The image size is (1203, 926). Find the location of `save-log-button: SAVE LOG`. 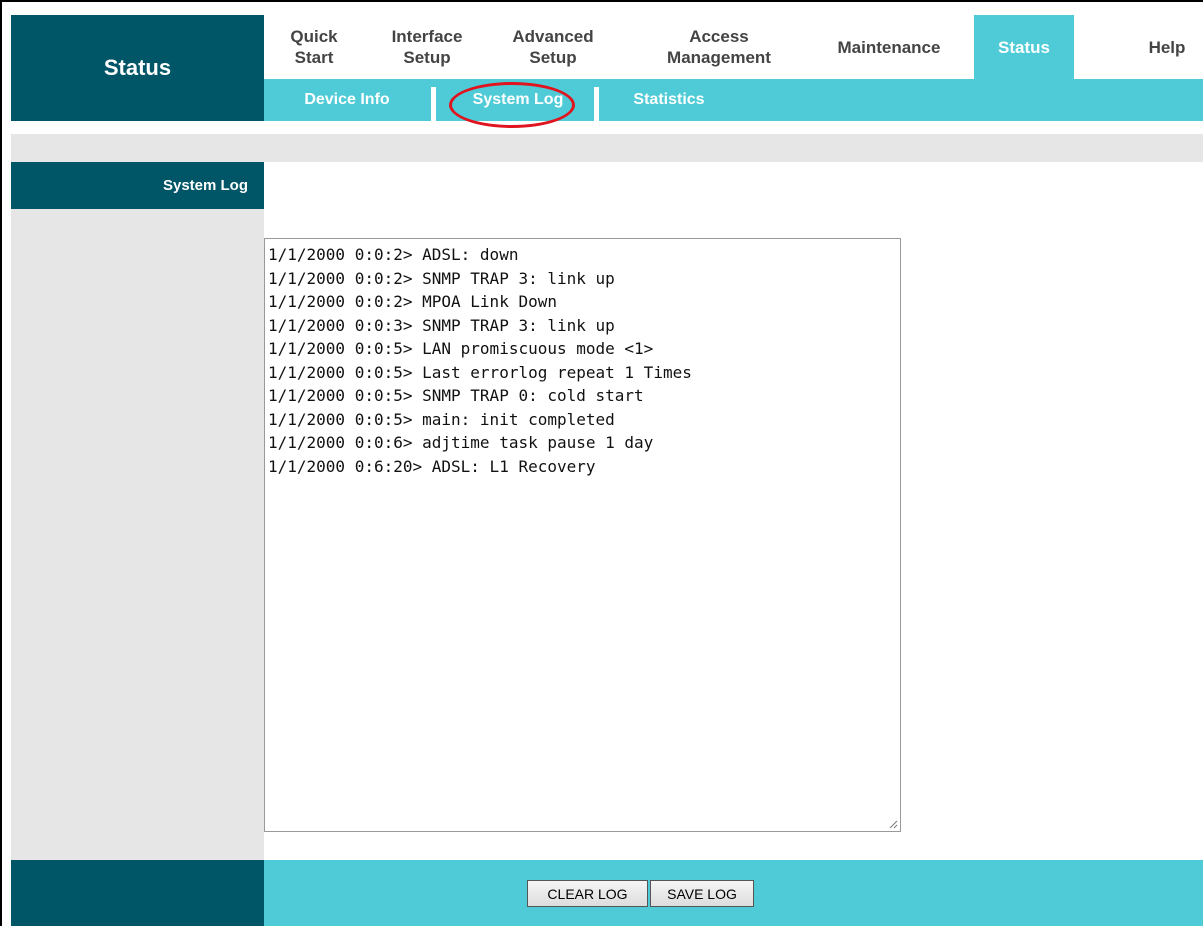

save-log-button: SAVE LOG is located at coordinates (702, 893).